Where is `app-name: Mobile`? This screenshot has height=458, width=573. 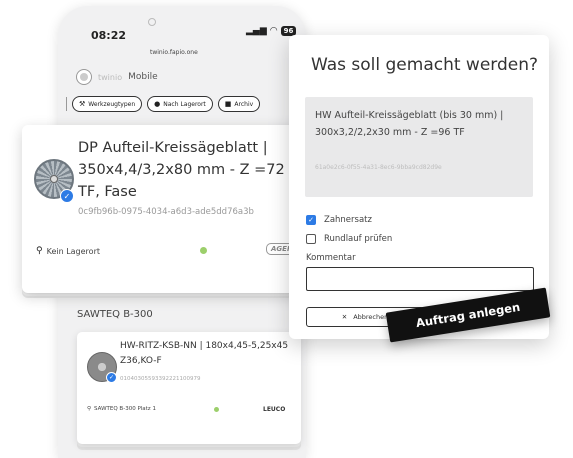
app-name: Mobile is located at coordinates (143, 77).